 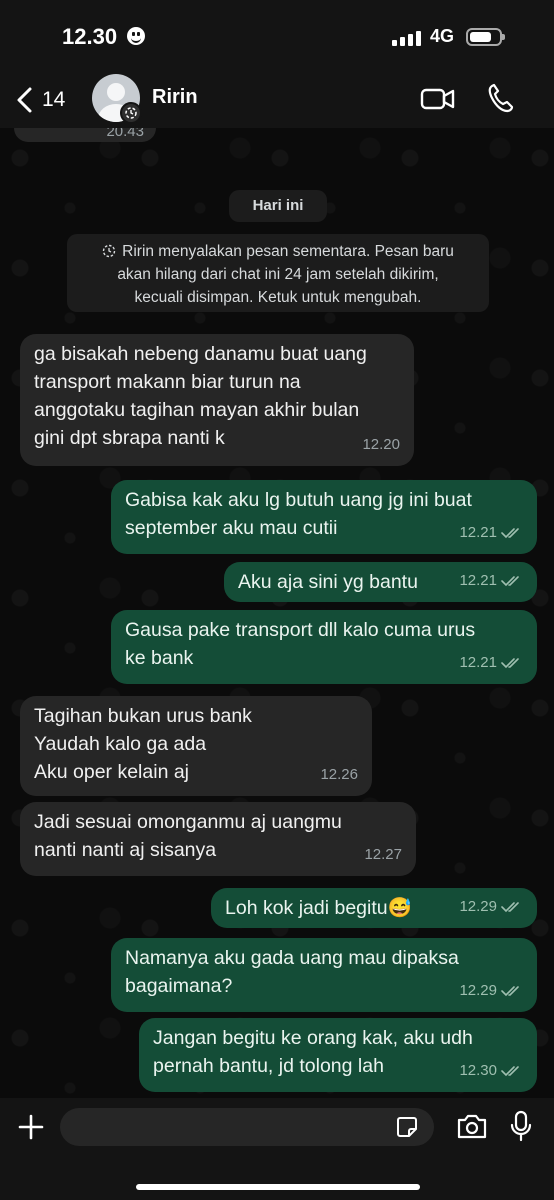 What do you see at coordinates (278, 1187) in the screenshot?
I see `home-indicator` at bounding box center [278, 1187].